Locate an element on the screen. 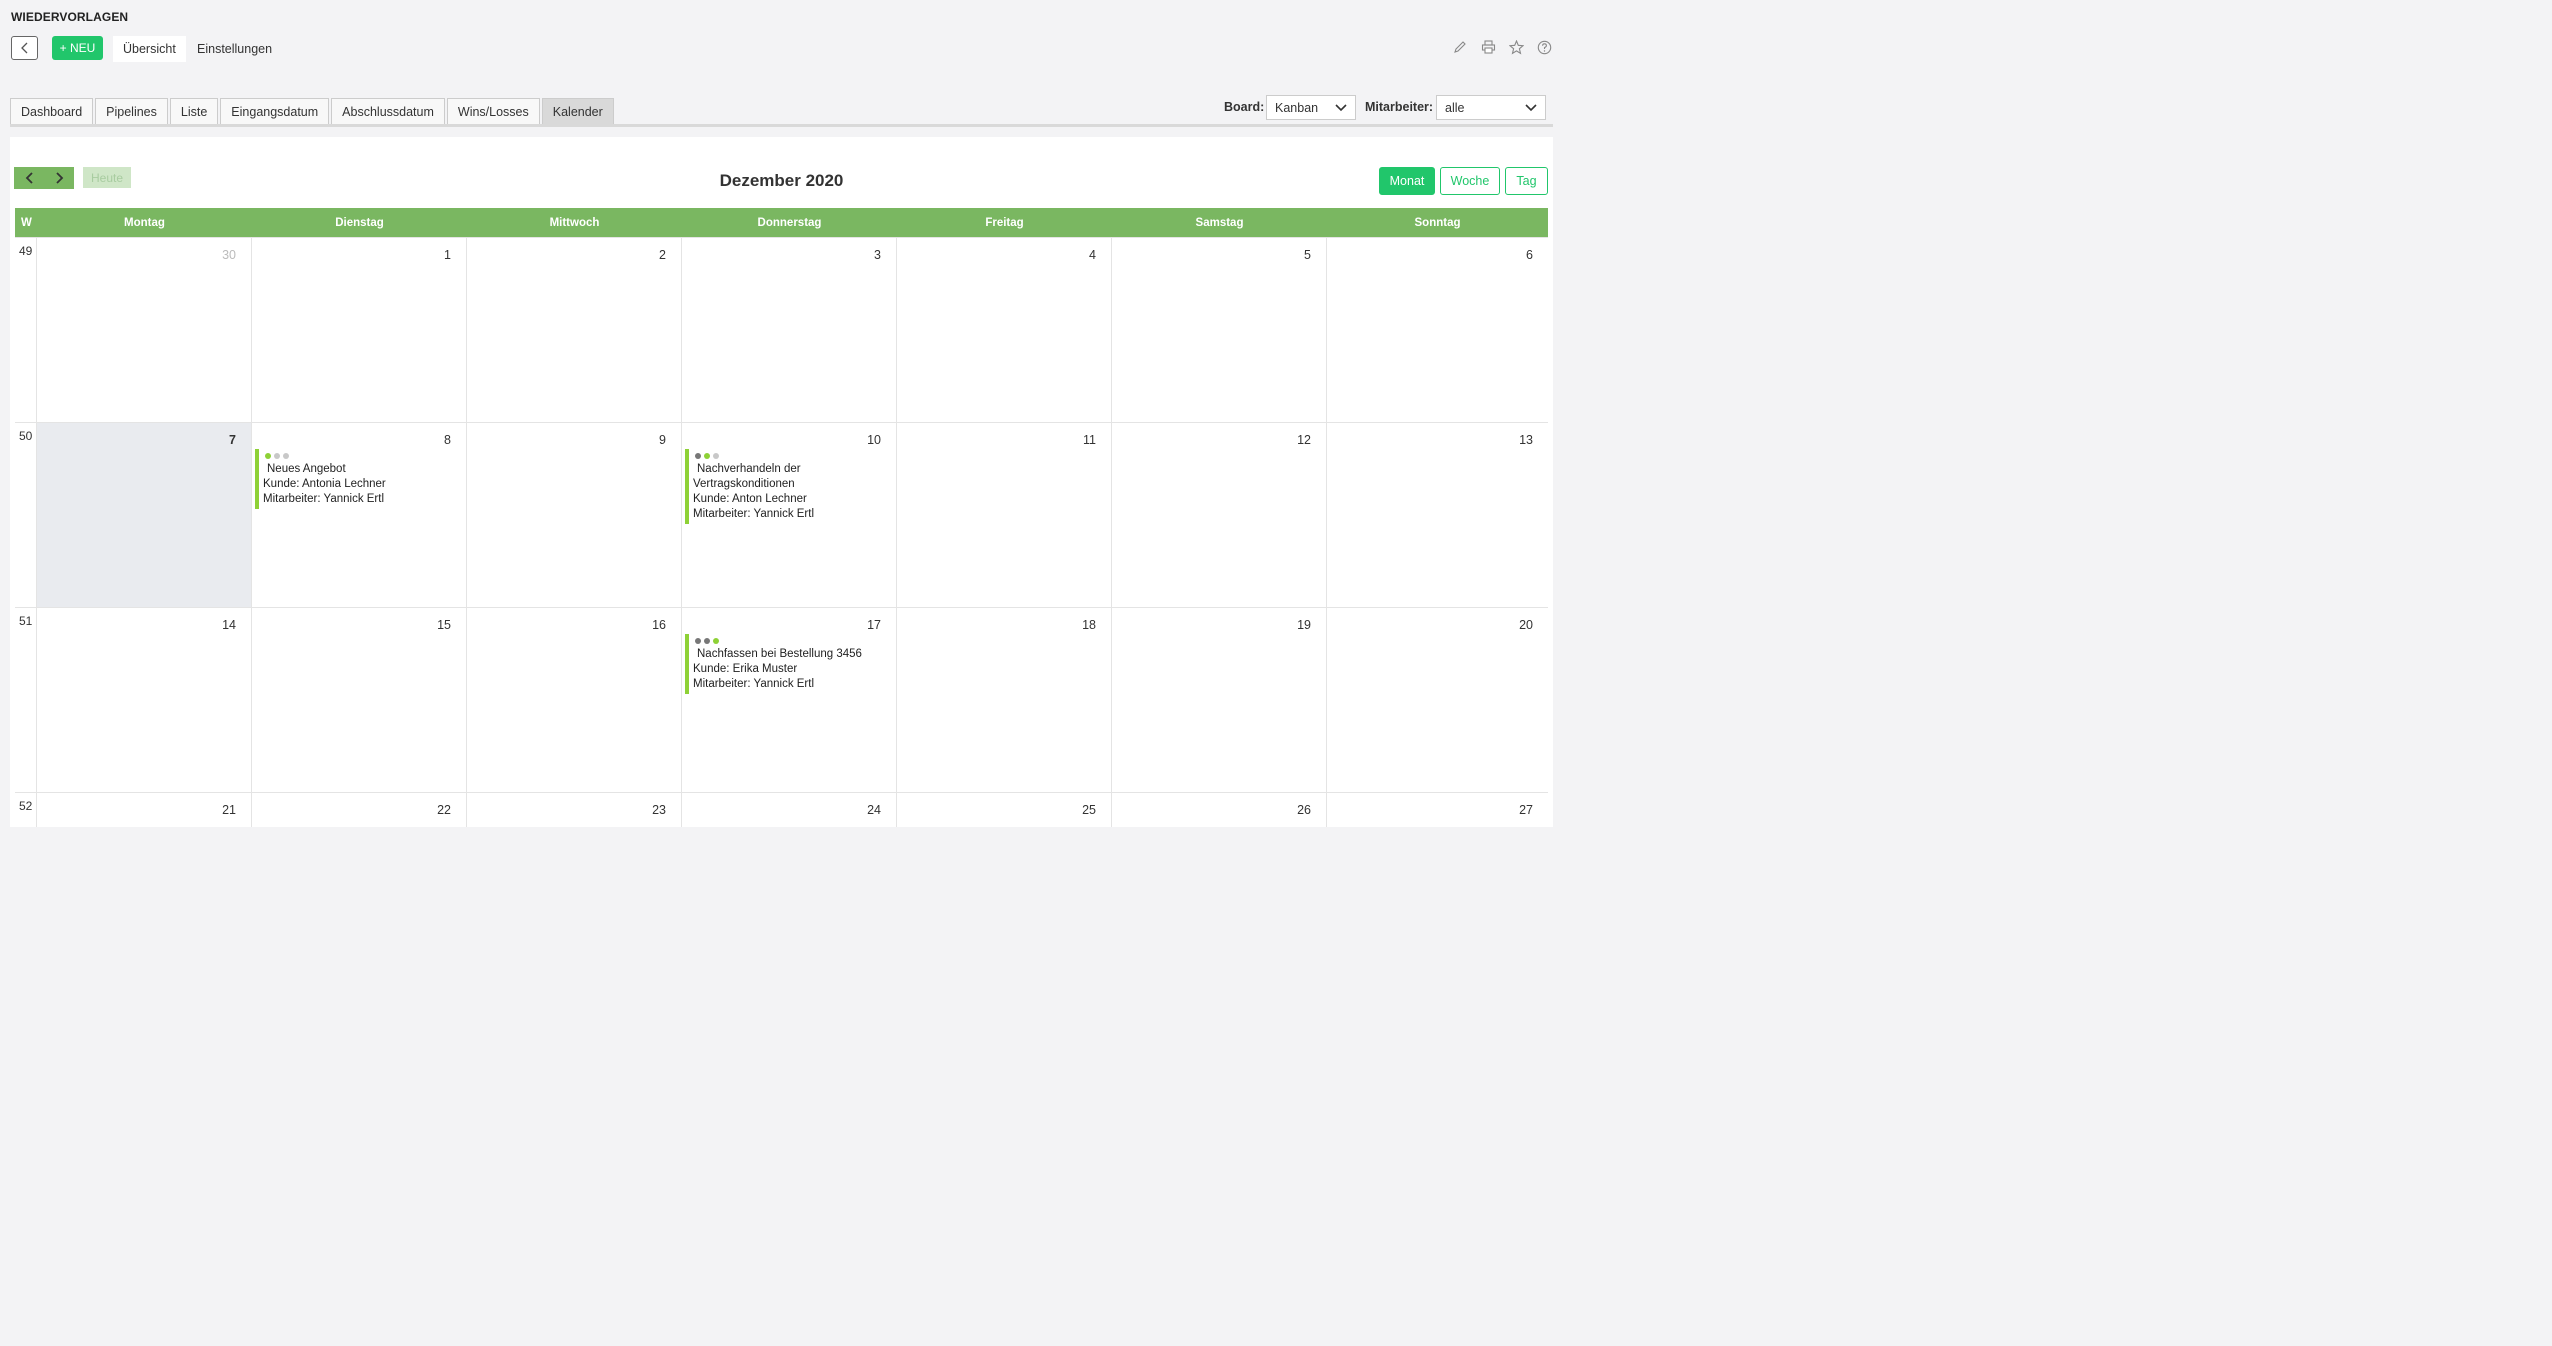 The height and width of the screenshot is (1346, 2552). day-cell: 2 is located at coordinates (574, 330).